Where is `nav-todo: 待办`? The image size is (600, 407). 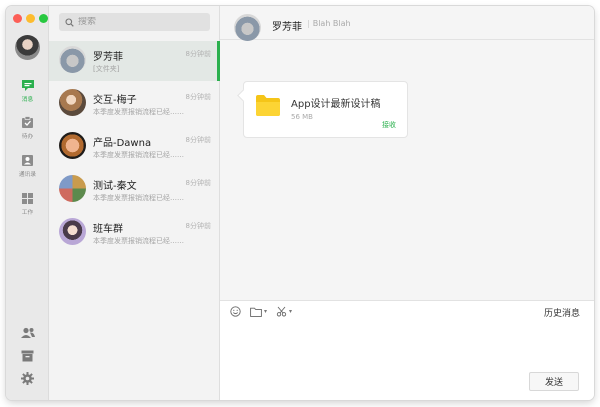
nav-todo: 待办 is located at coordinates (27, 128).